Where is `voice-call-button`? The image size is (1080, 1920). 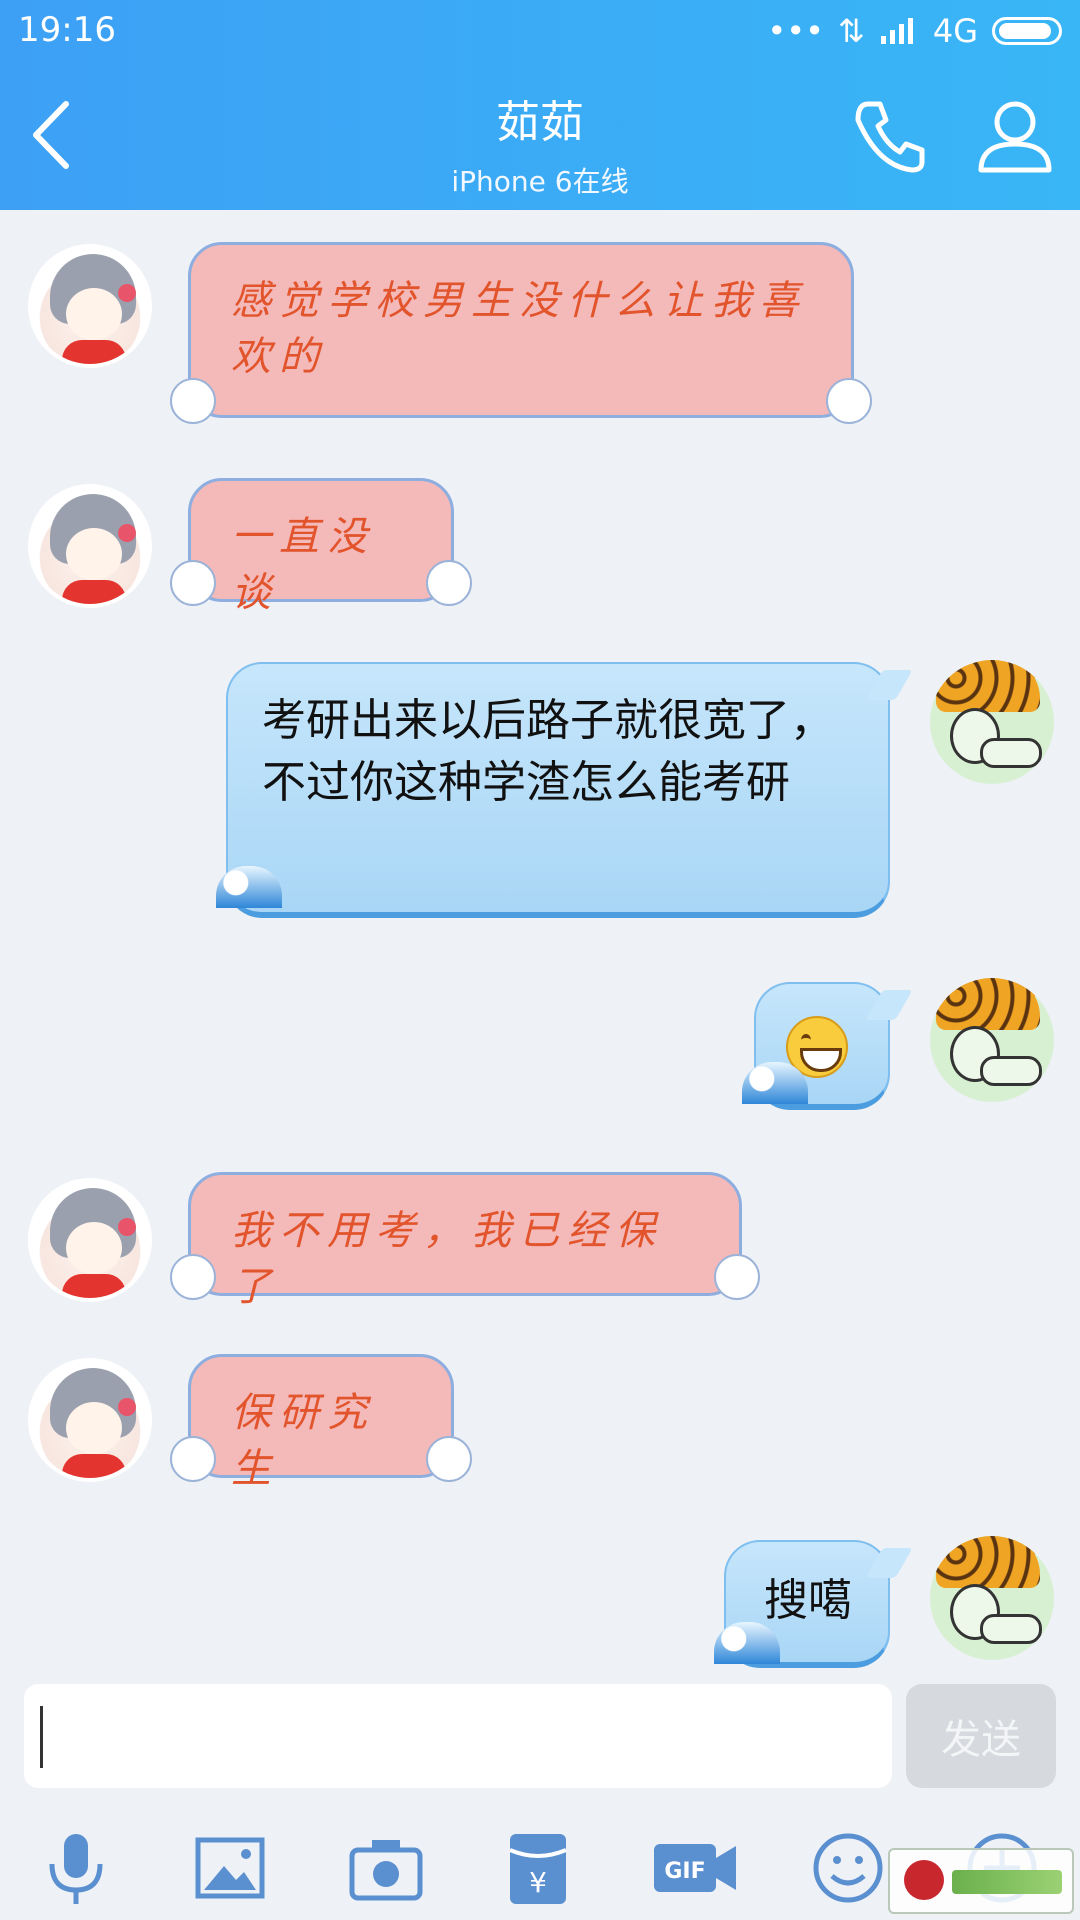
voice-call-button is located at coordinates (890, 136).